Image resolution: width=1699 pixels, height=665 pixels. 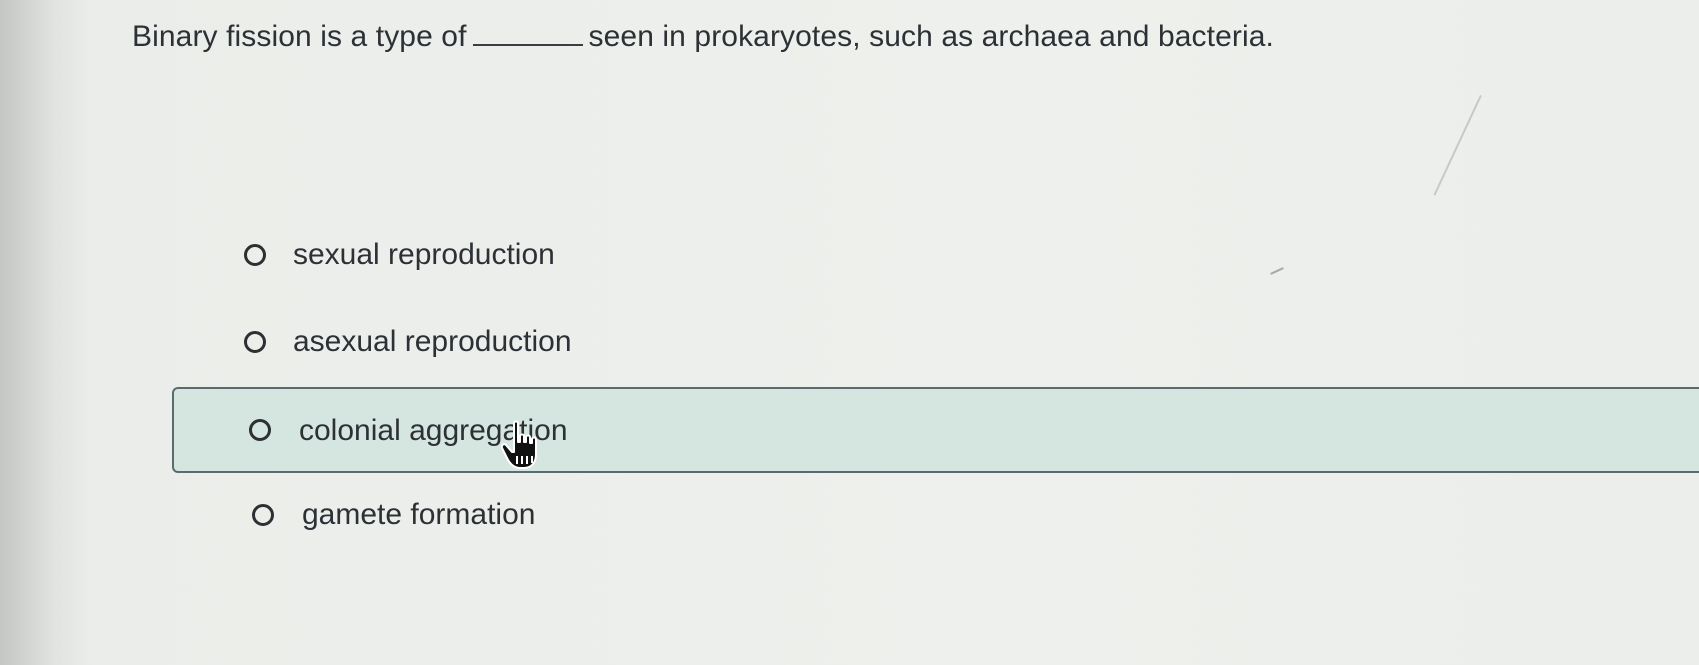 What do you see at coordinates (419, 514) in the screenshot?
I see `option-label: gamete formation` at bounding box center [419, 514].